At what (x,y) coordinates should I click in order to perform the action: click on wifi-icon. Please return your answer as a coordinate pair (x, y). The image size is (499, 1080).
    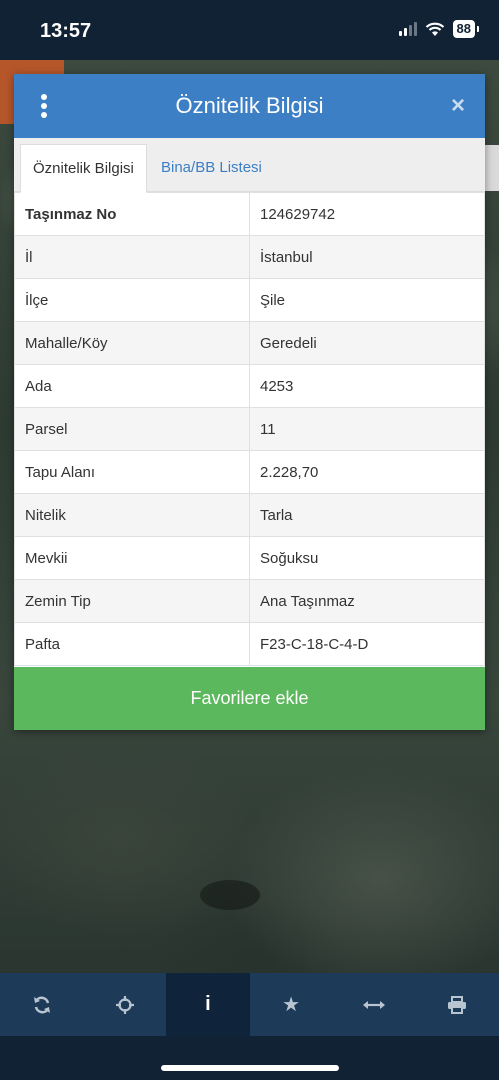
    Looking at the image, I should click on (434, 29).